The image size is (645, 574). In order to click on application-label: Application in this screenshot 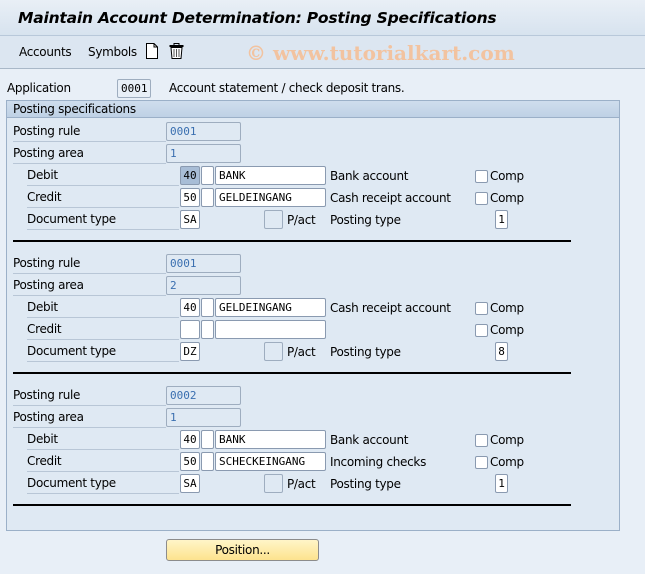, I will do `click(39, 88)`.